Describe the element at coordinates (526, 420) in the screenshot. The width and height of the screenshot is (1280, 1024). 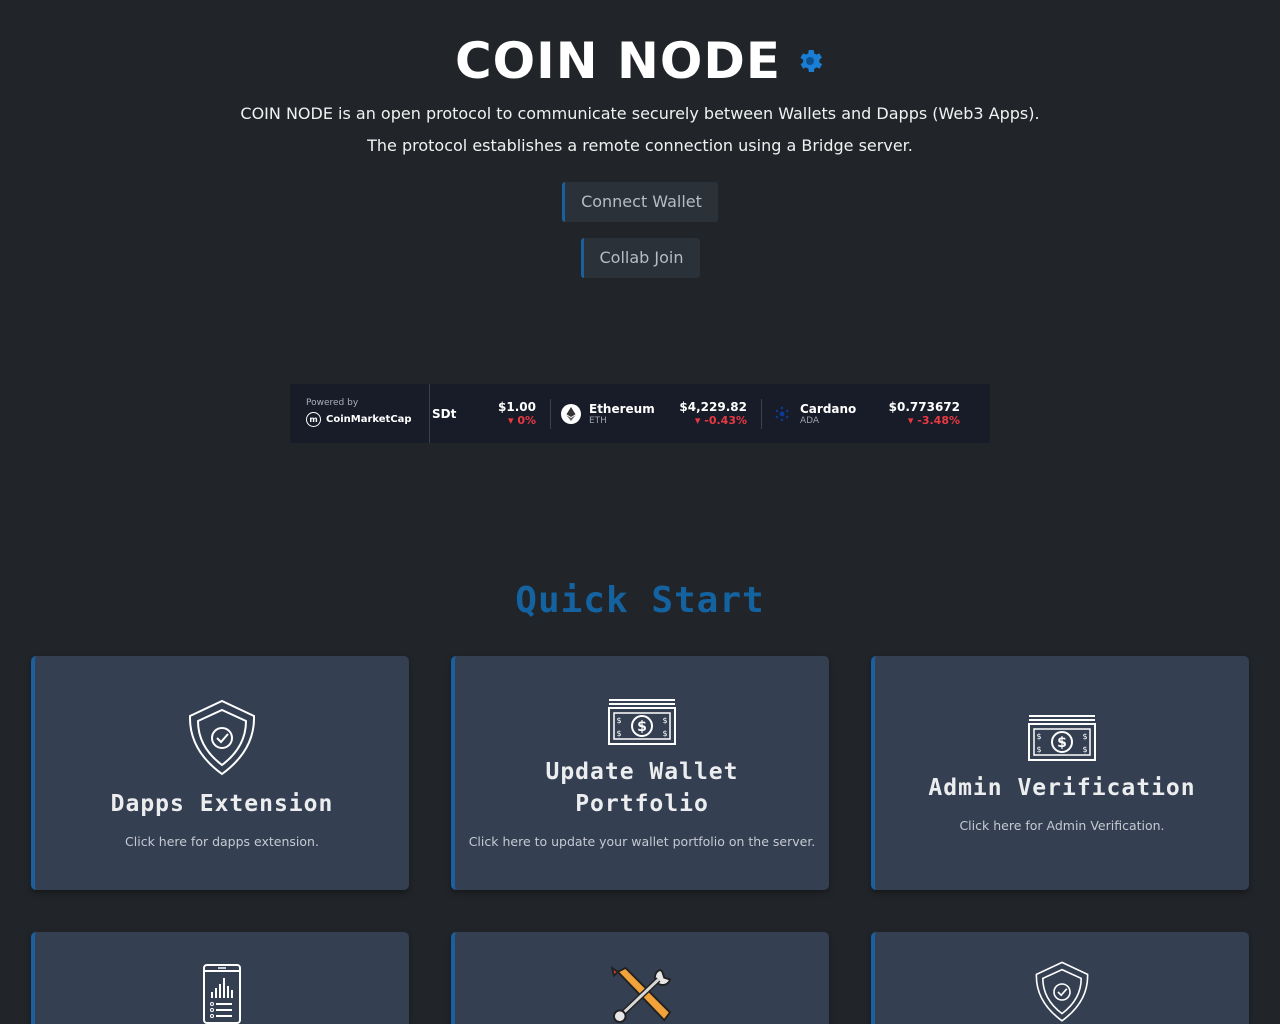
I see `coin-change: 0%` at that location.